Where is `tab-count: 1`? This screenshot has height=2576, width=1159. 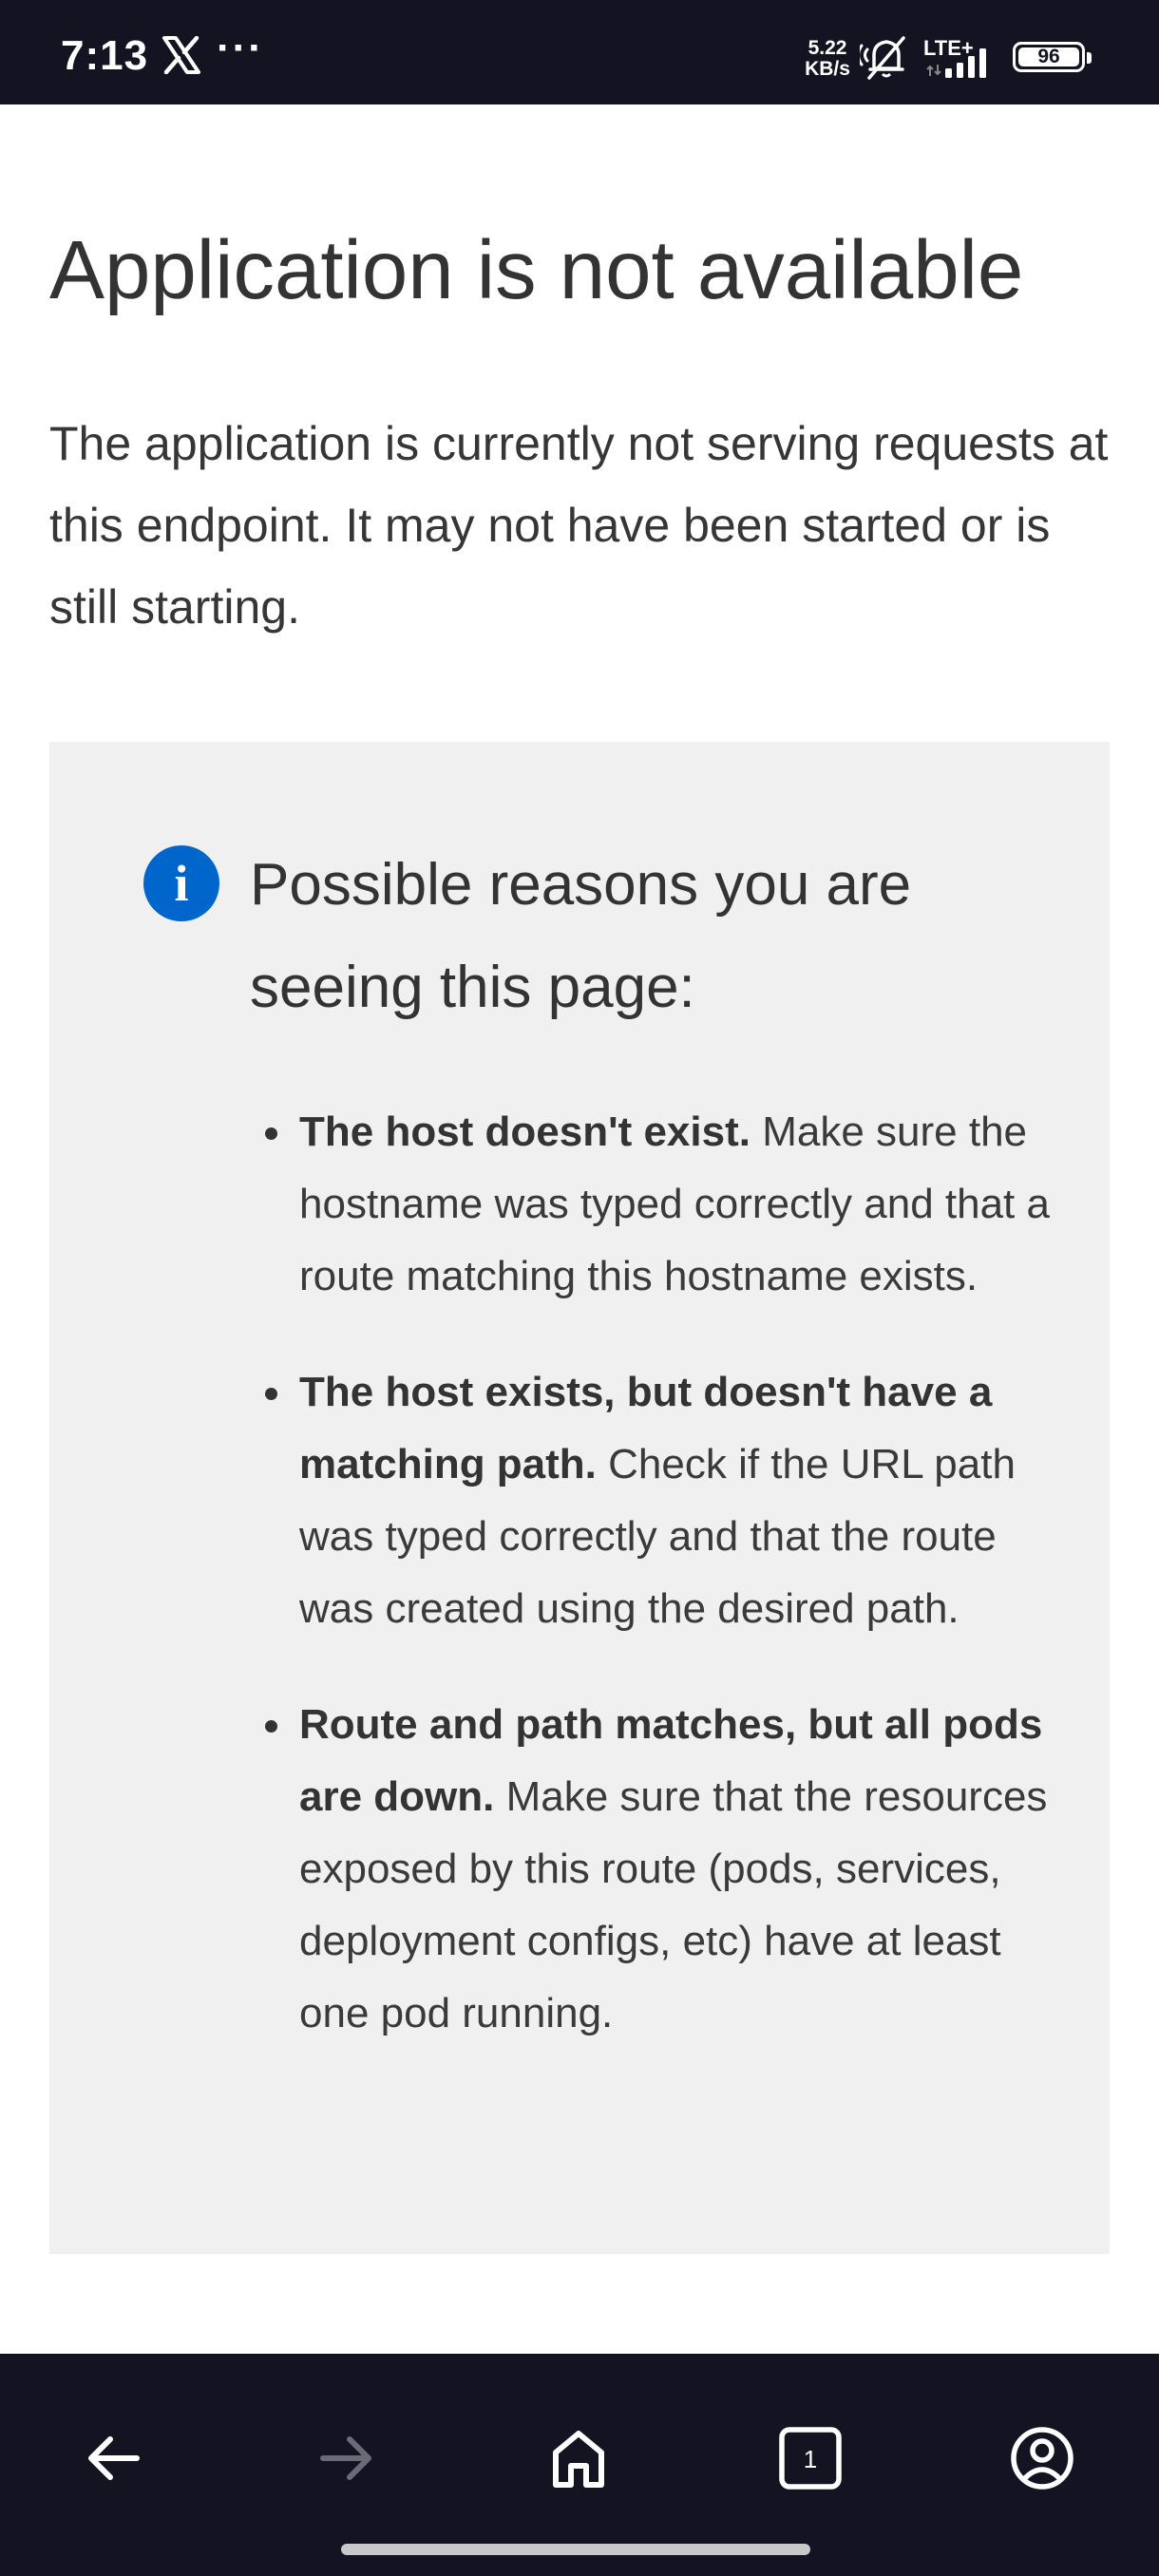 tab-count: 1 is located at coordinates (810, 2459).